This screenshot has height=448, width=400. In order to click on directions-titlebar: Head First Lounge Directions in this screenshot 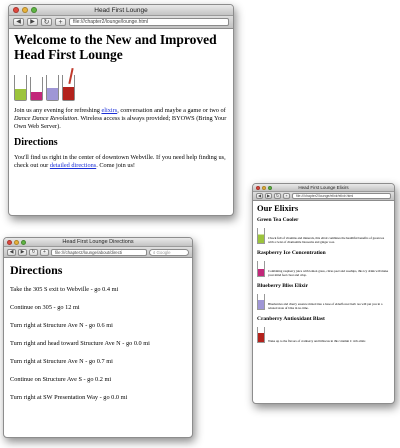, I will do `click(98, 242)`.